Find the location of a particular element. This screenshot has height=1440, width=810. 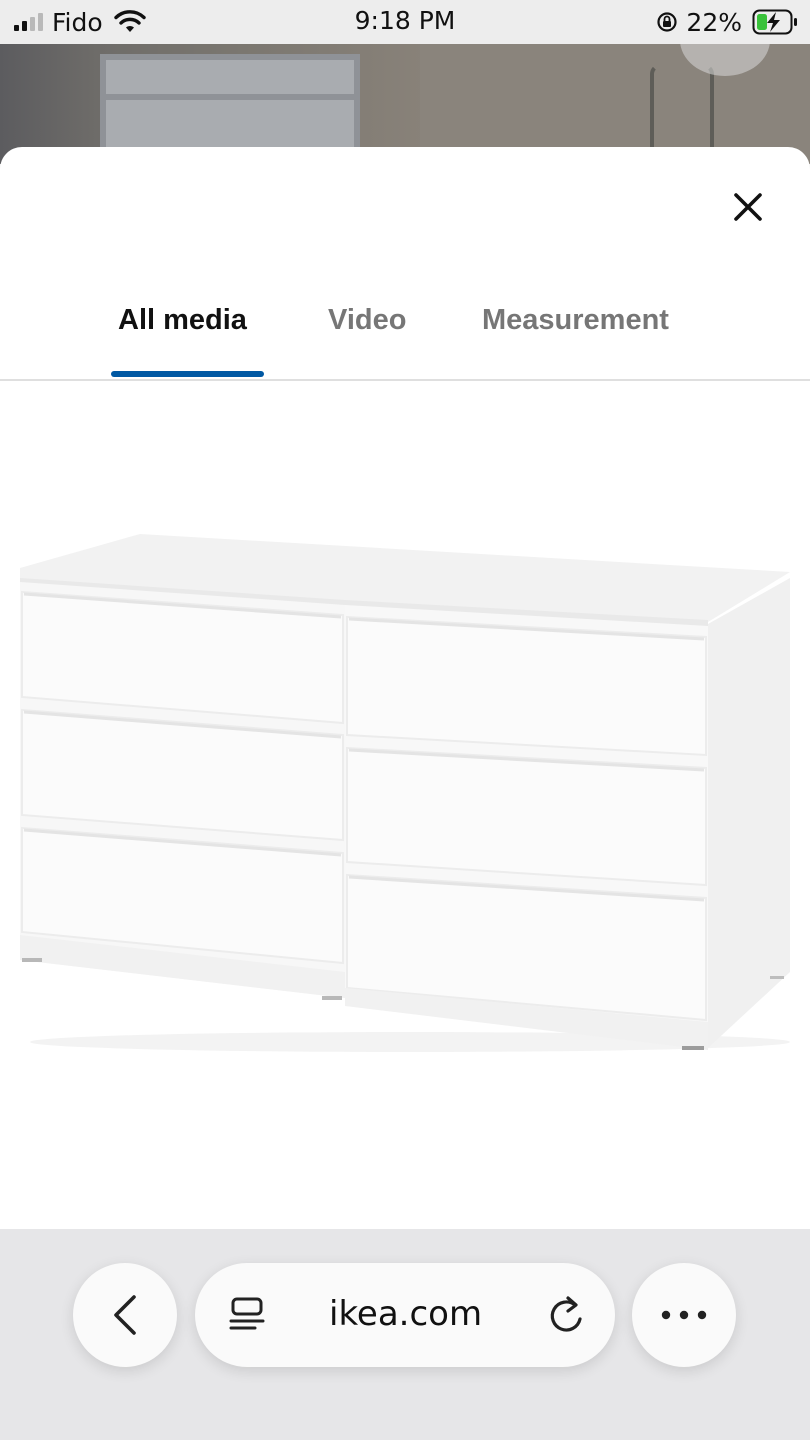

more-icon is located at coordinates (684, 1315).